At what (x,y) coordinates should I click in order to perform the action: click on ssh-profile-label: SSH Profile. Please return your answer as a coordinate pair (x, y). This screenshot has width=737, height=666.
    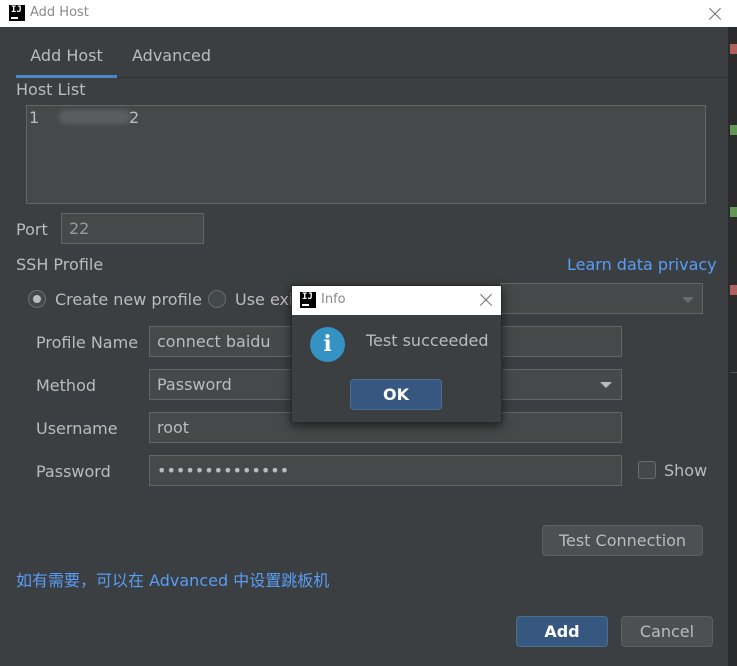
    Looking at the image, I should click on (60, 264).